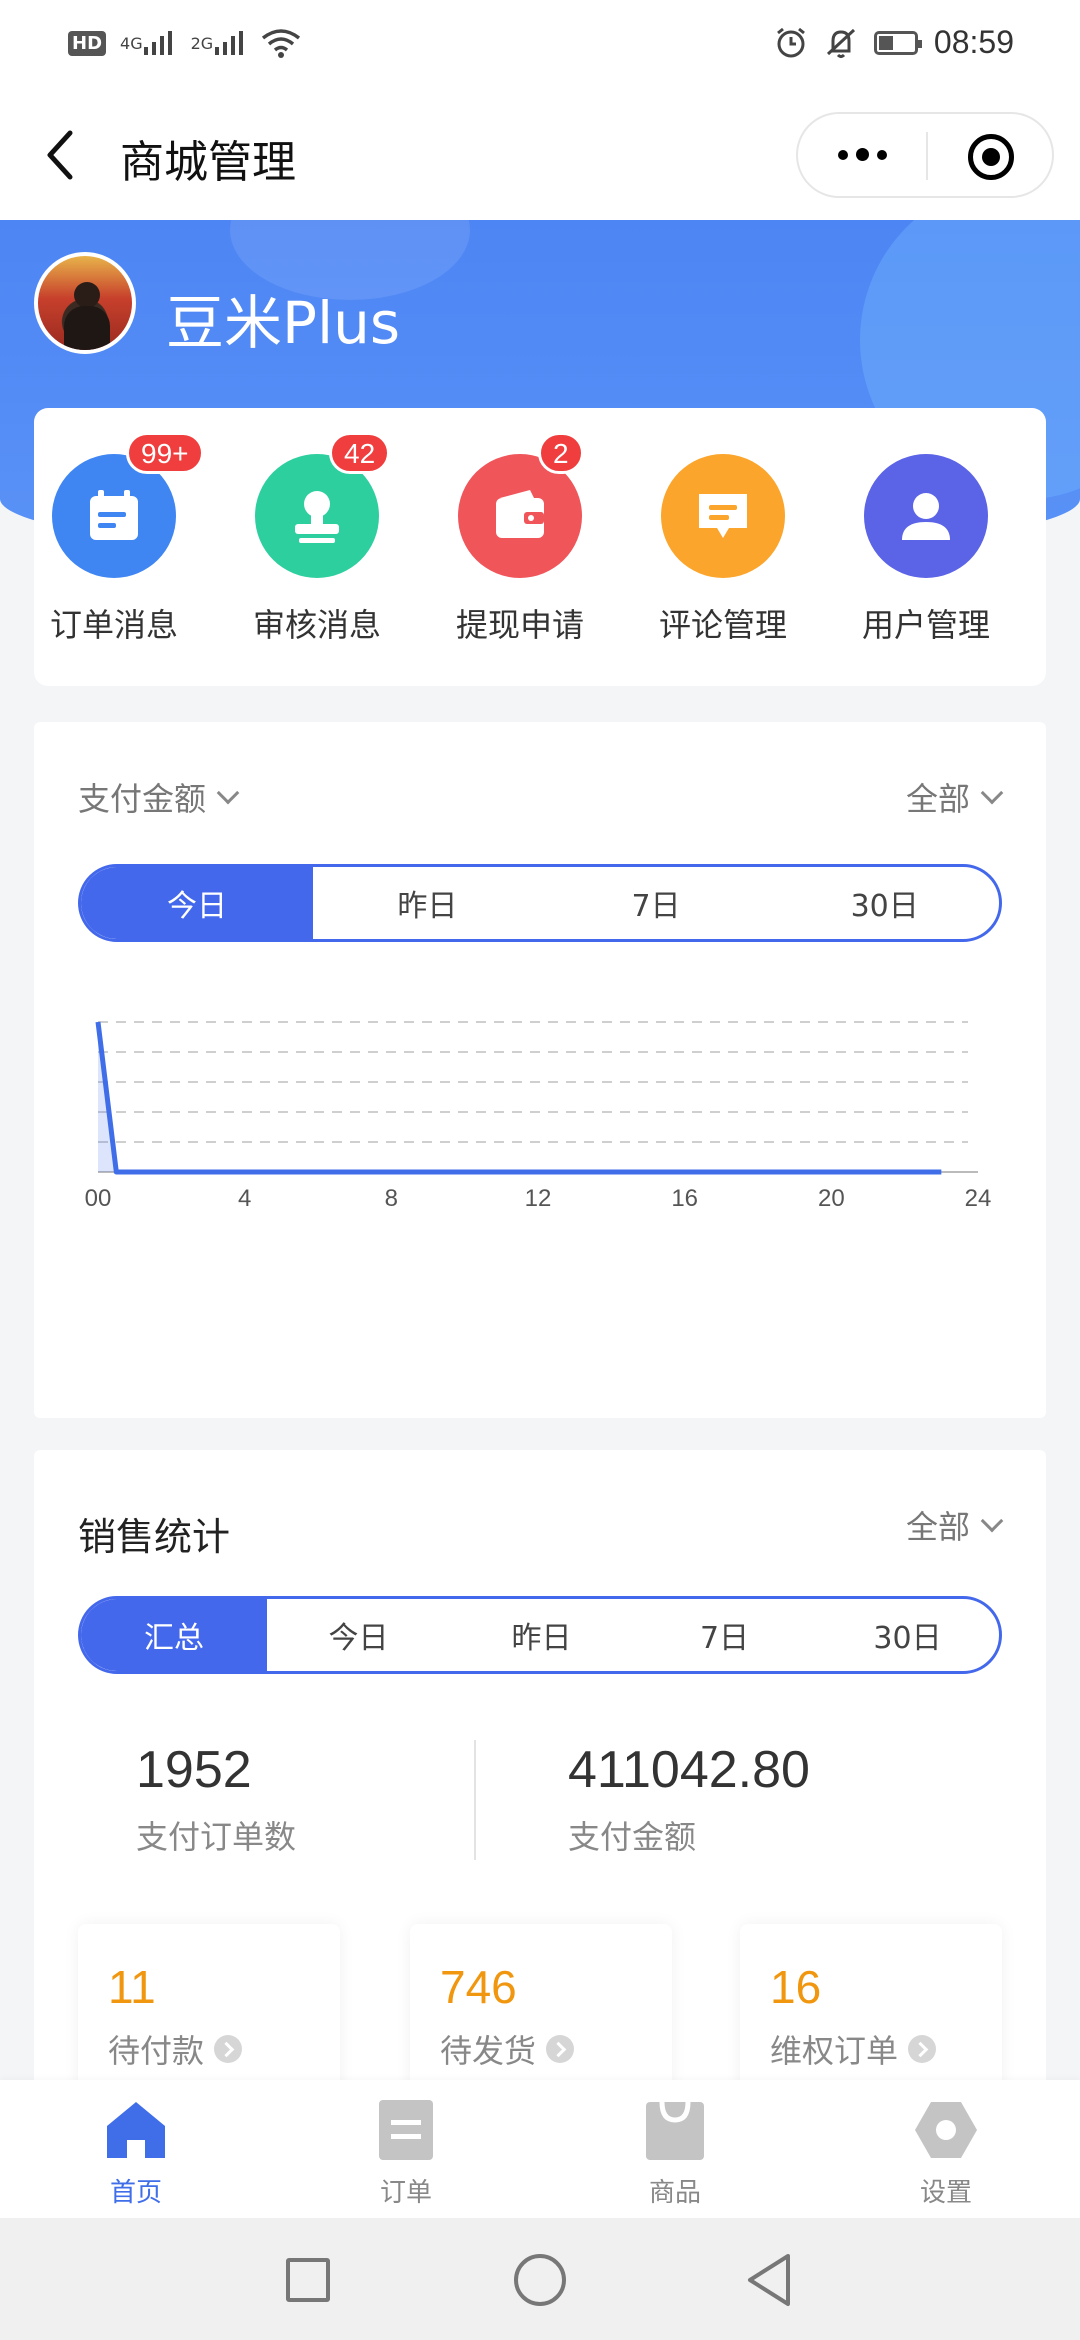 The width and height of the screenshot is (1080, 2340). What do you see at coordinates (128, 505) in the screenshot?
I see `calendar-icon: 99+` at bounding box center [128, 505].